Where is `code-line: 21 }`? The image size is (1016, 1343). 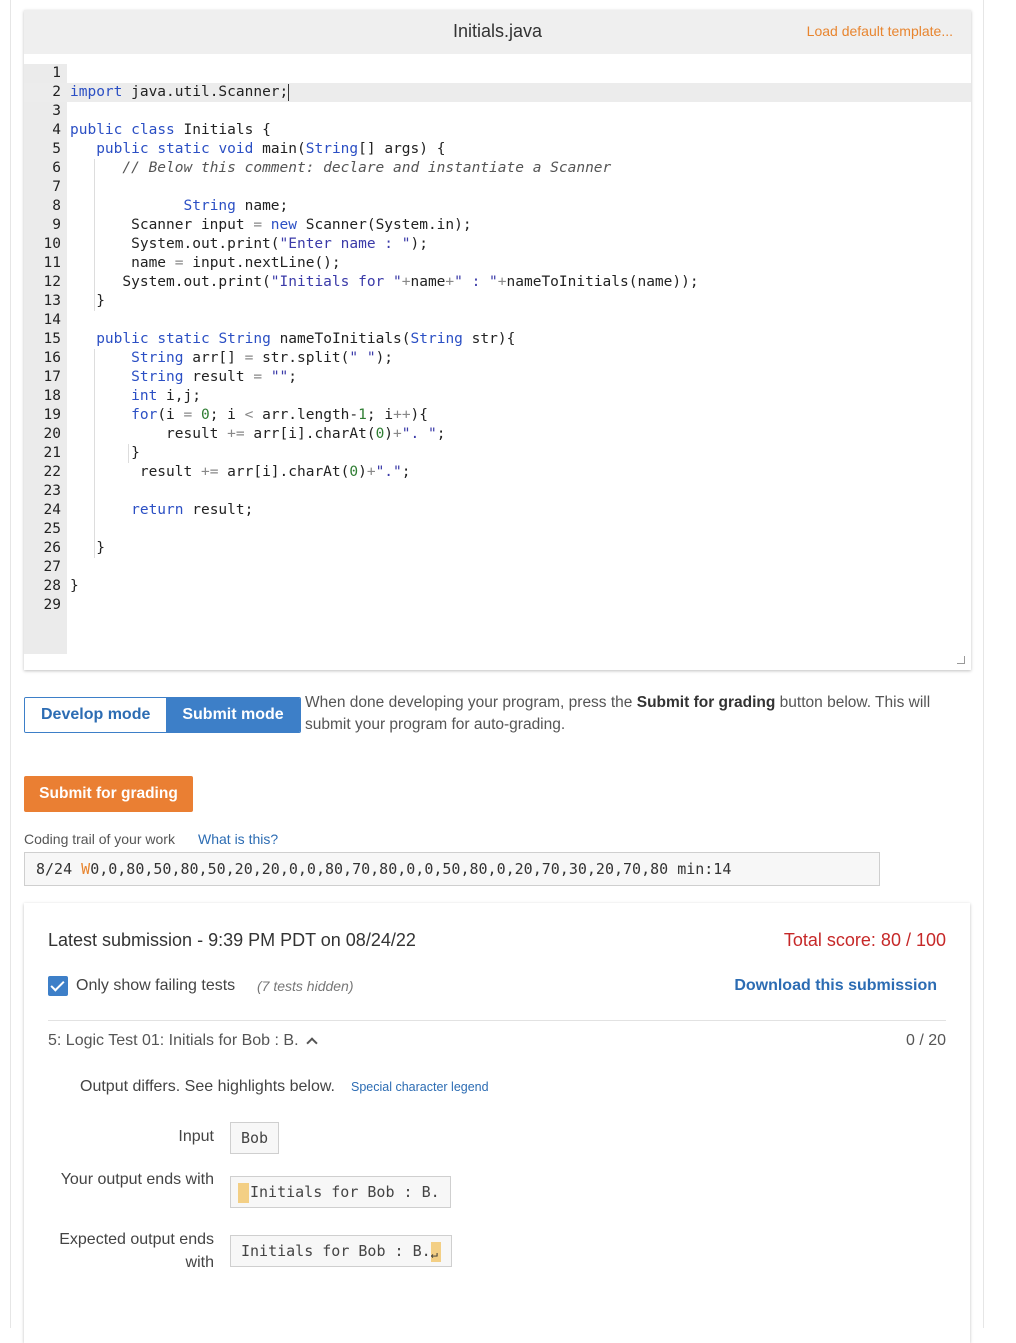
code-line: 21 } is located at coordinates (497, 453).